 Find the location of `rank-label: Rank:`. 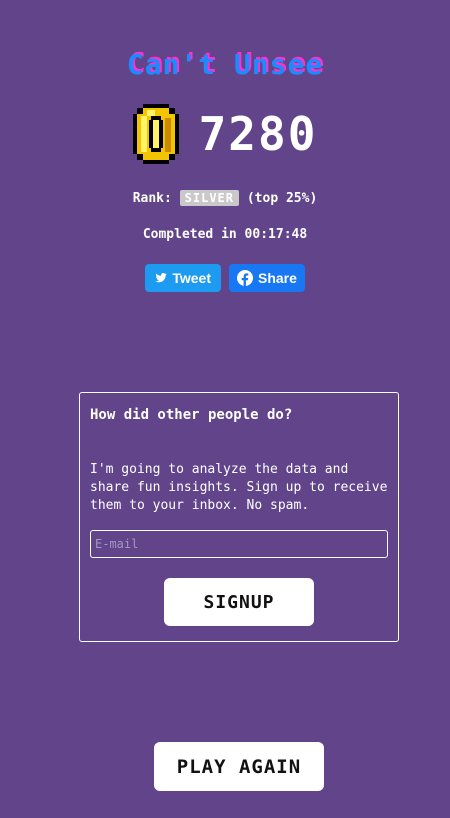

rank-label: Rank: is located at coordinates (152, 198).